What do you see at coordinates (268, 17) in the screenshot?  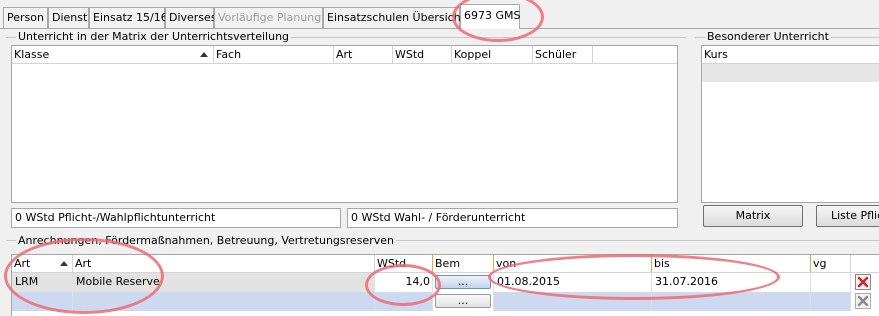 I see `tab-vorlaeufige-planung: Vorläufige Planung` at bounding box center [268, 17].